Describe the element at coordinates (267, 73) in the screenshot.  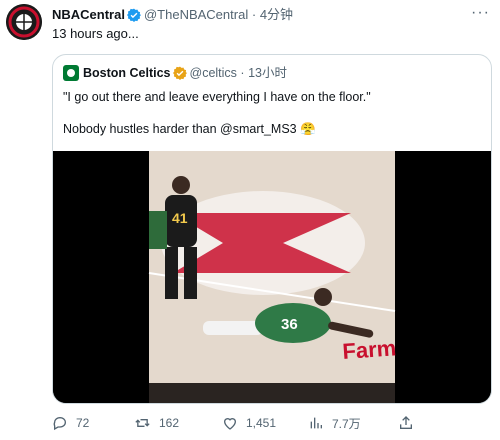
I see `quoted-time: 13小时` at that location.